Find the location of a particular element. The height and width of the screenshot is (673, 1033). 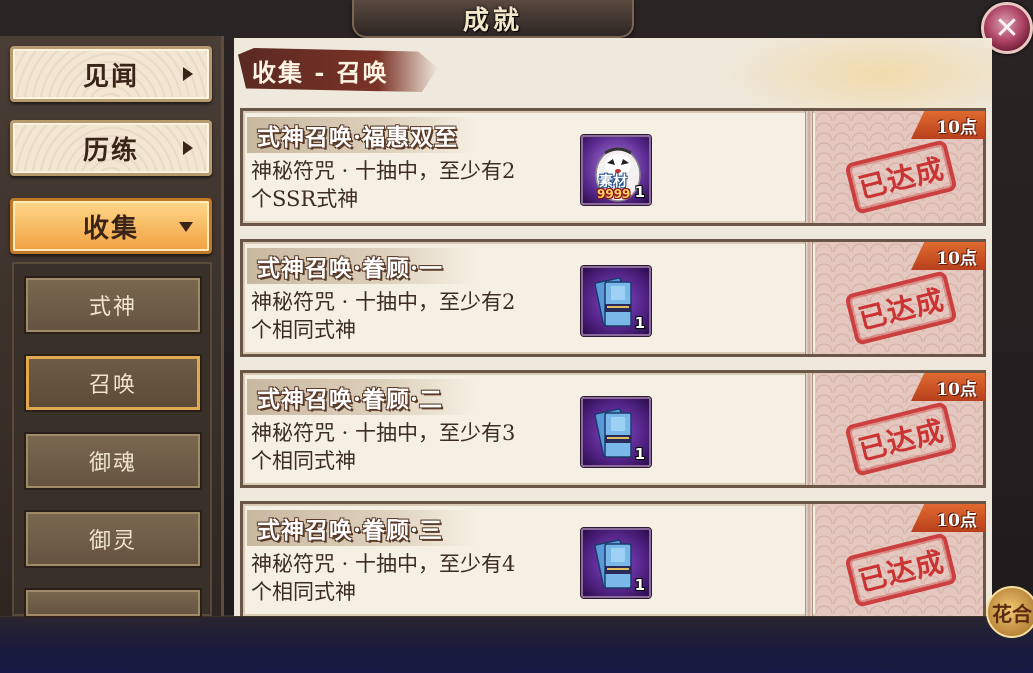

chevron-down-icon is located at coordinates (186, 227).